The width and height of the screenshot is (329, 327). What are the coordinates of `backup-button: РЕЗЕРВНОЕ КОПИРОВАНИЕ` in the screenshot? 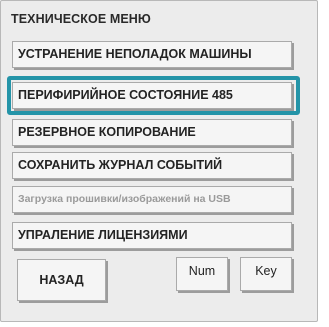 It's located at (152, 132).